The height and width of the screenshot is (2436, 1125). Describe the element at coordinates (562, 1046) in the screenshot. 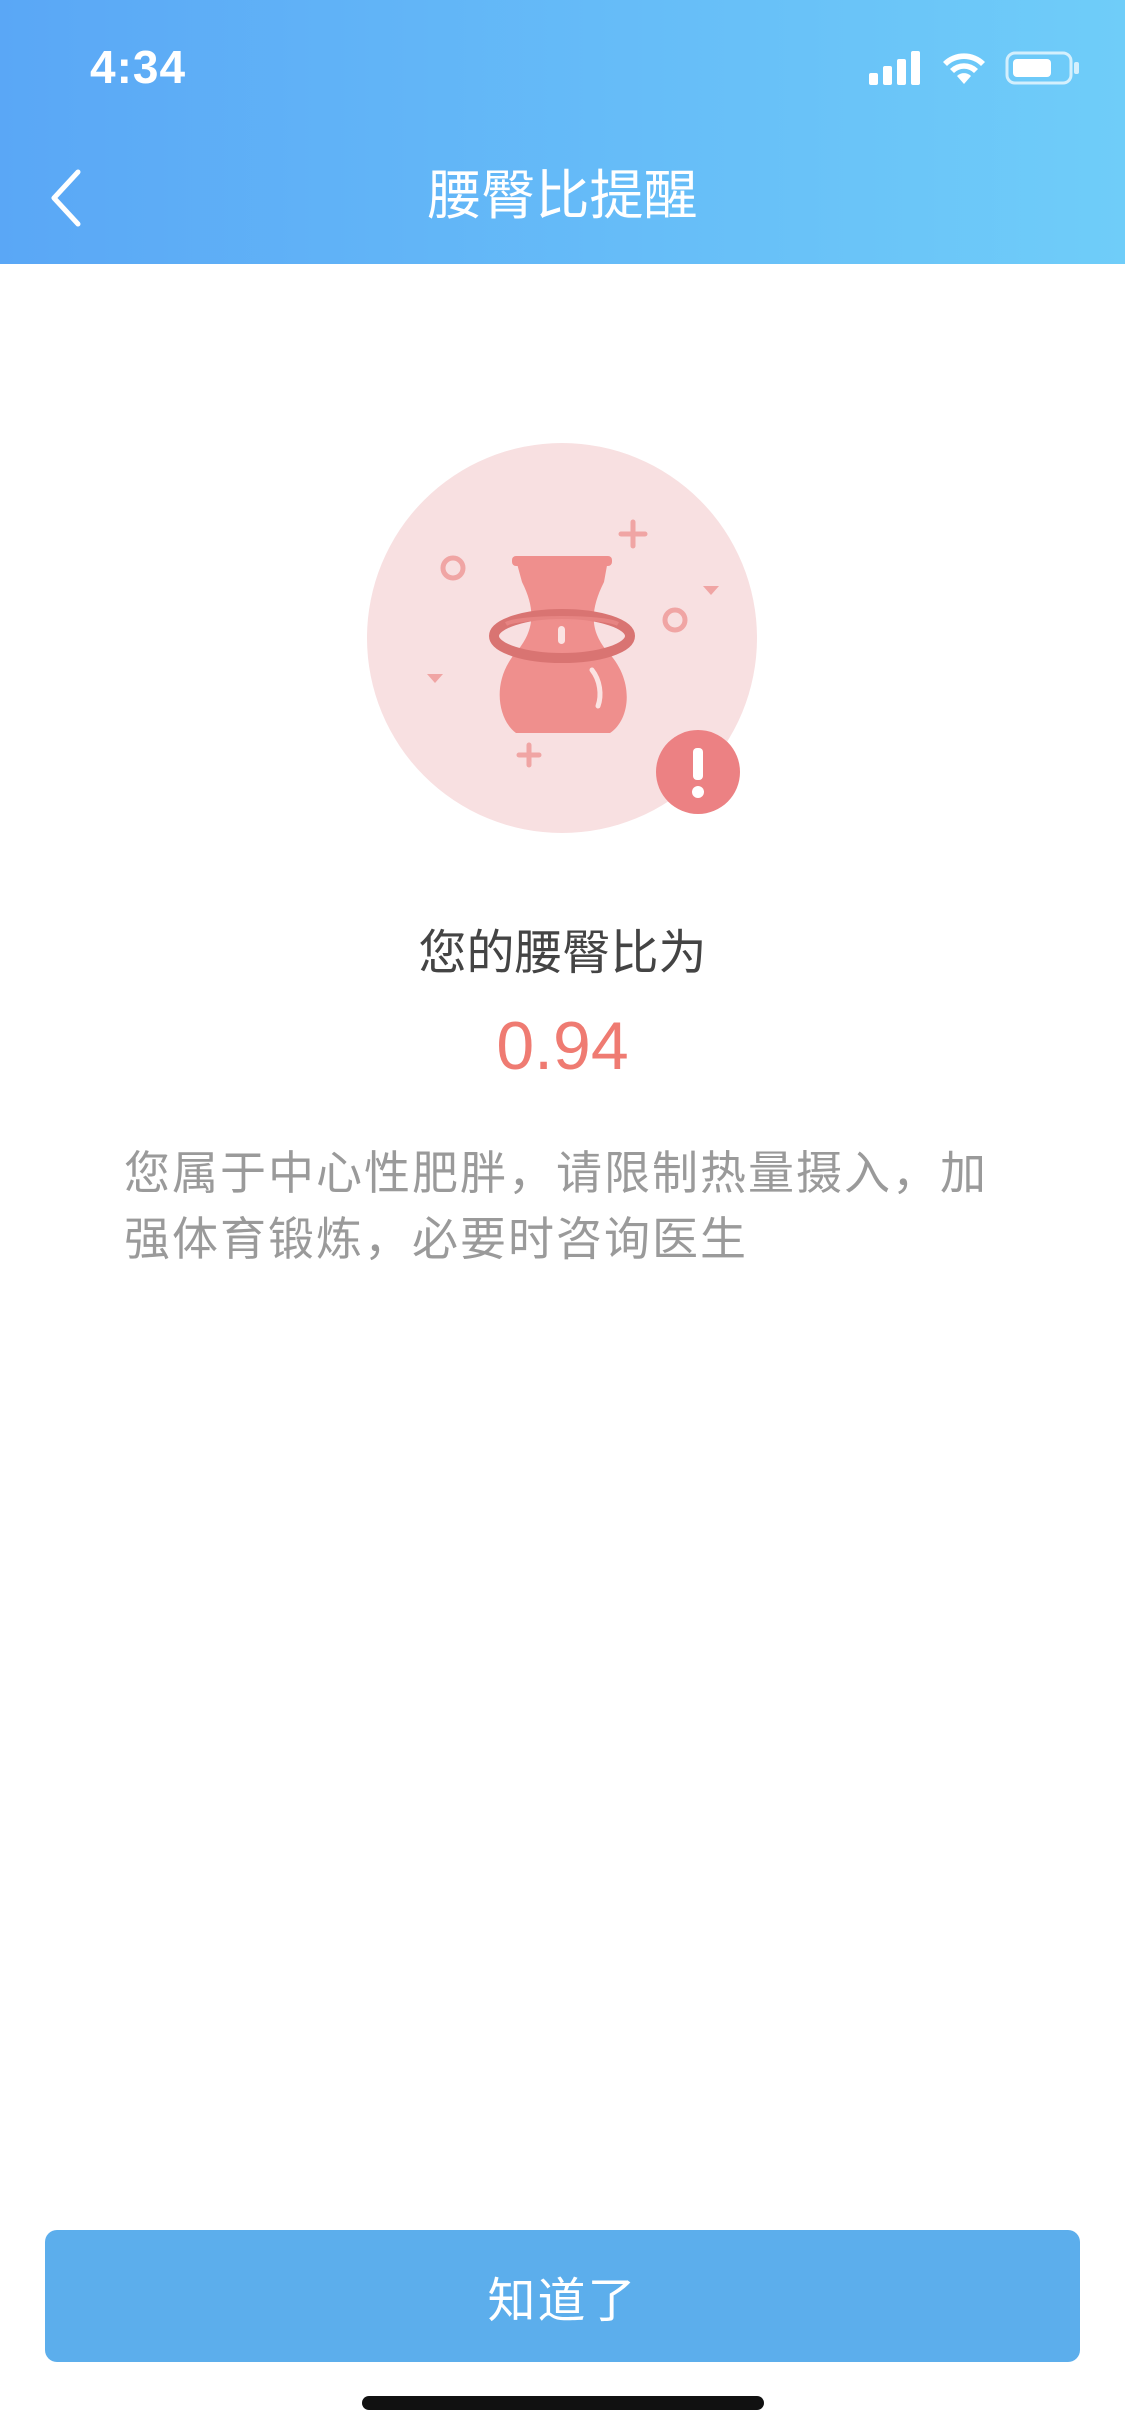

I see `ratio-value: 0.94` at that location.